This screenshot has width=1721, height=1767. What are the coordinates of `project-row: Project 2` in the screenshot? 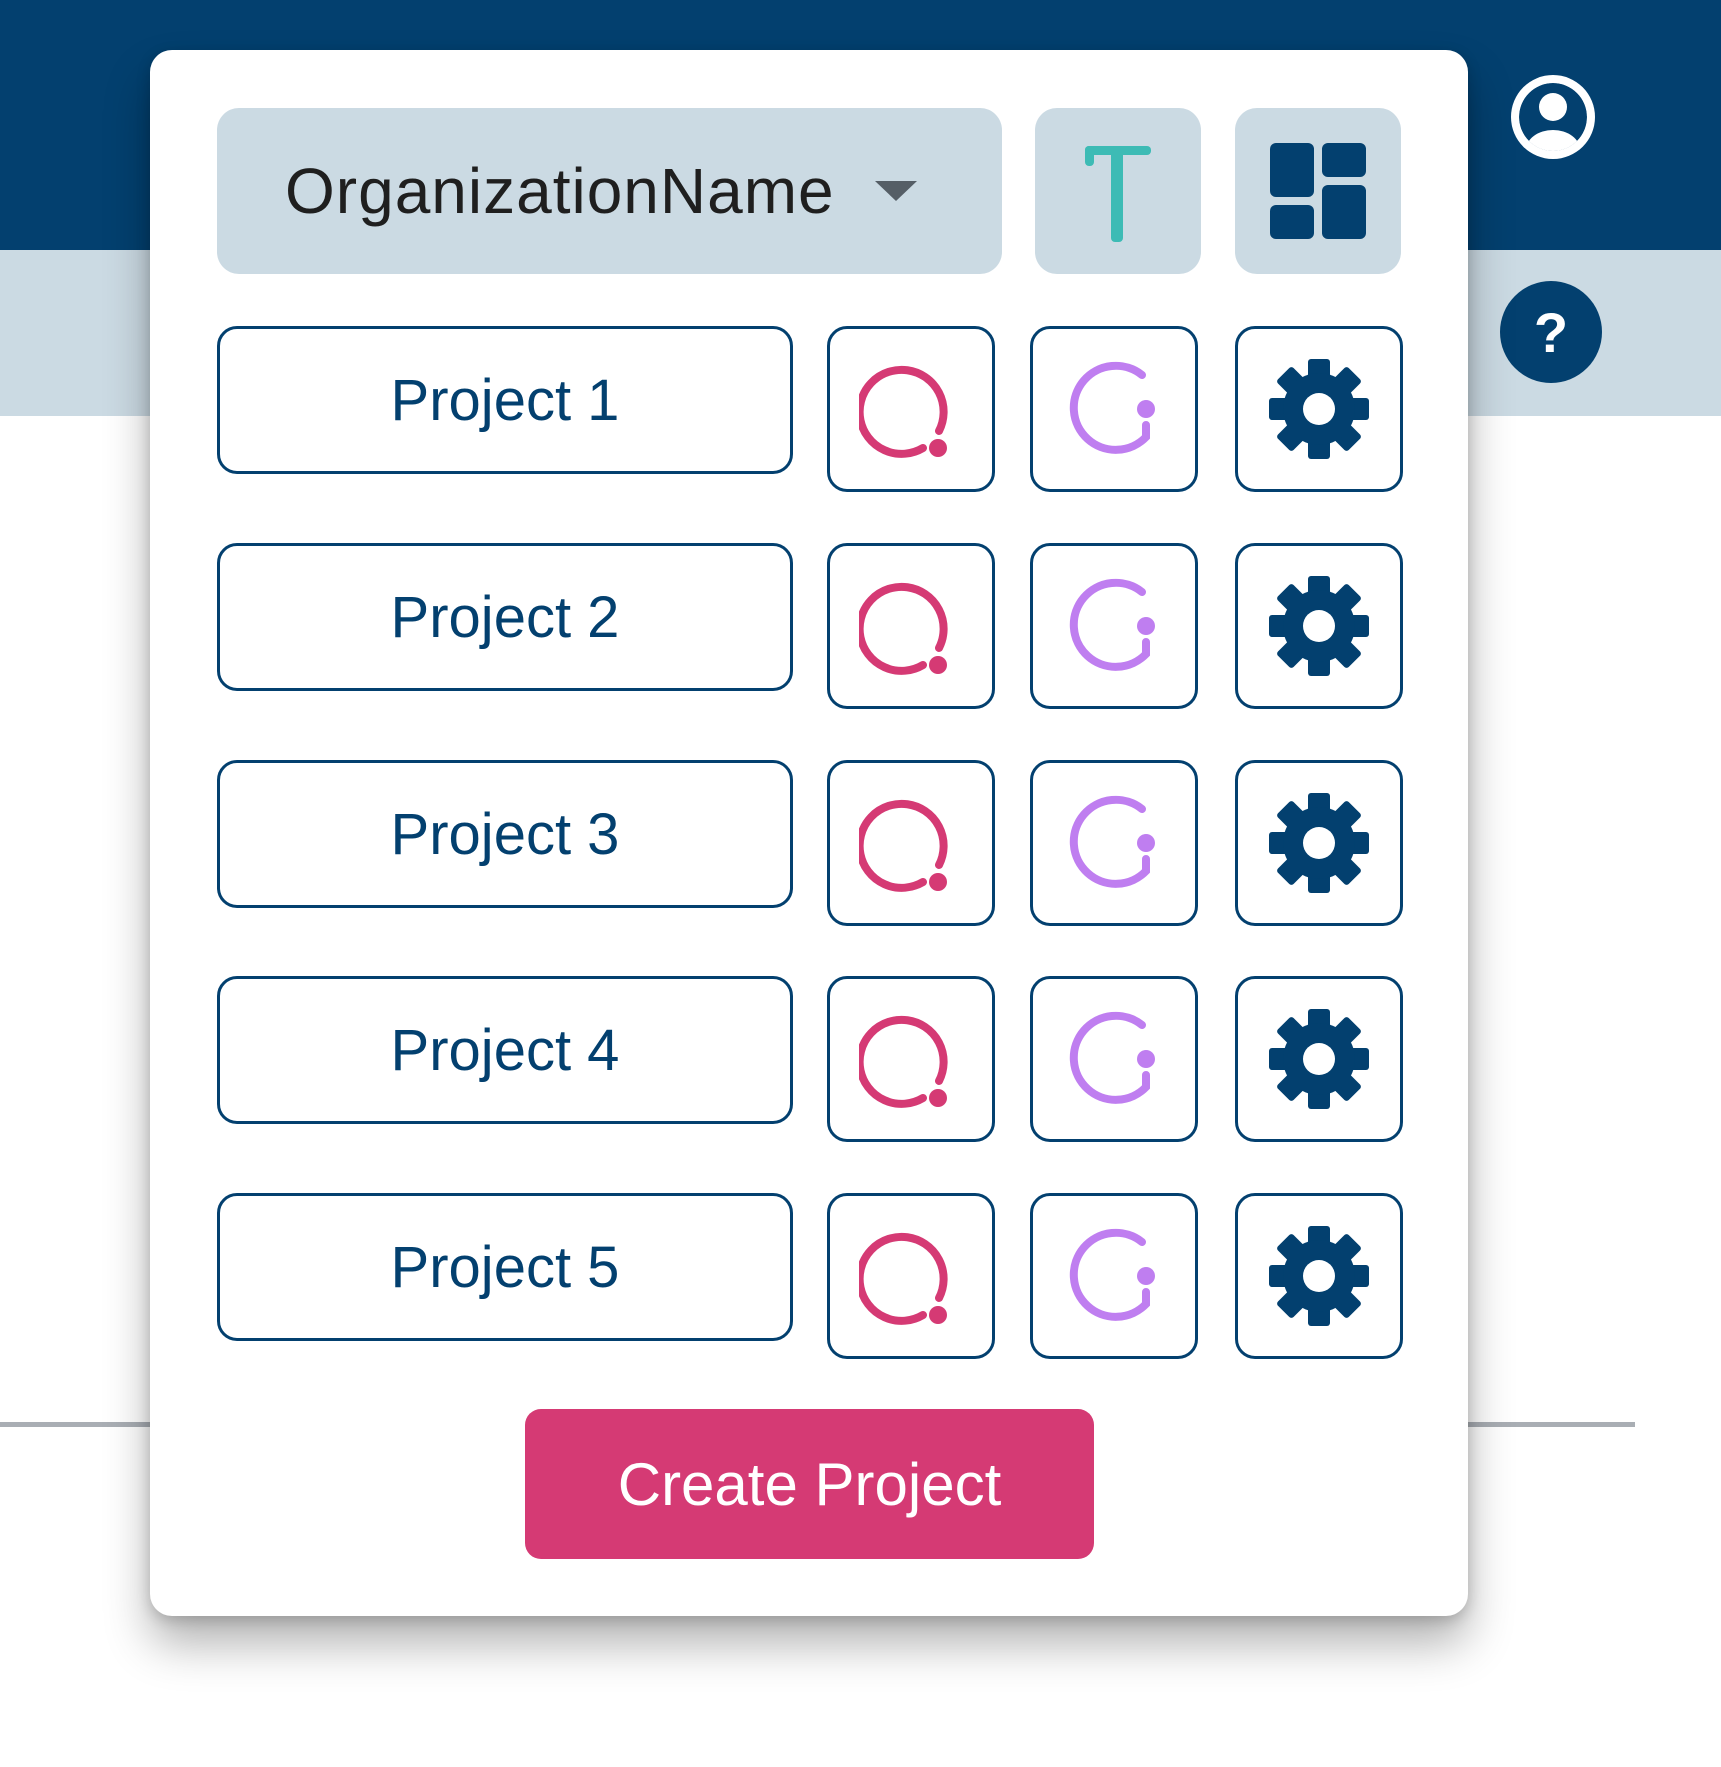 It's located at (810, 626).